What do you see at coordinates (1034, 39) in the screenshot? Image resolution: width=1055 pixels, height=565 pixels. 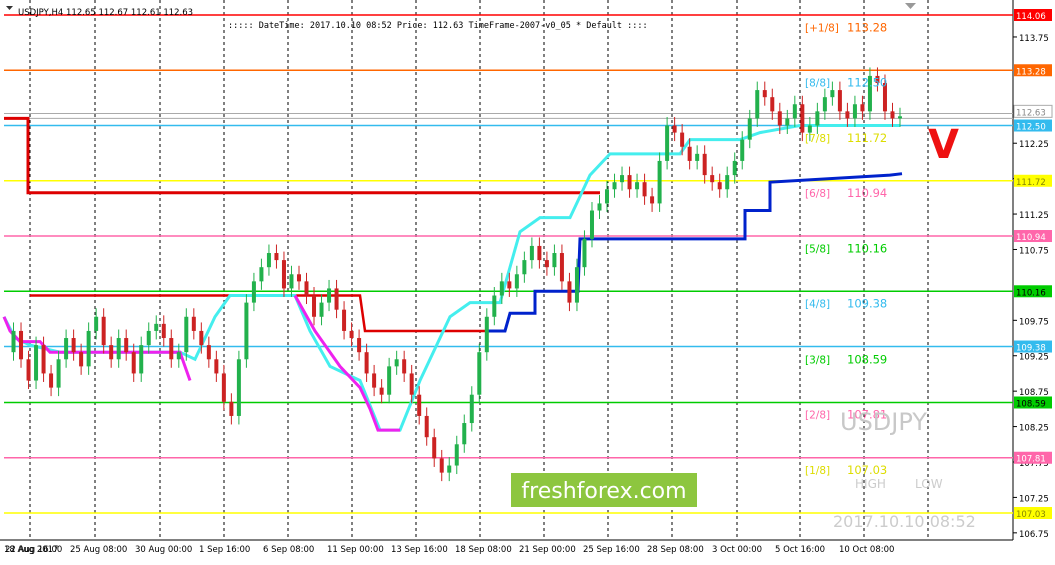 I see `price-tick-label: 113.75` at bounding box center [1034, 39].